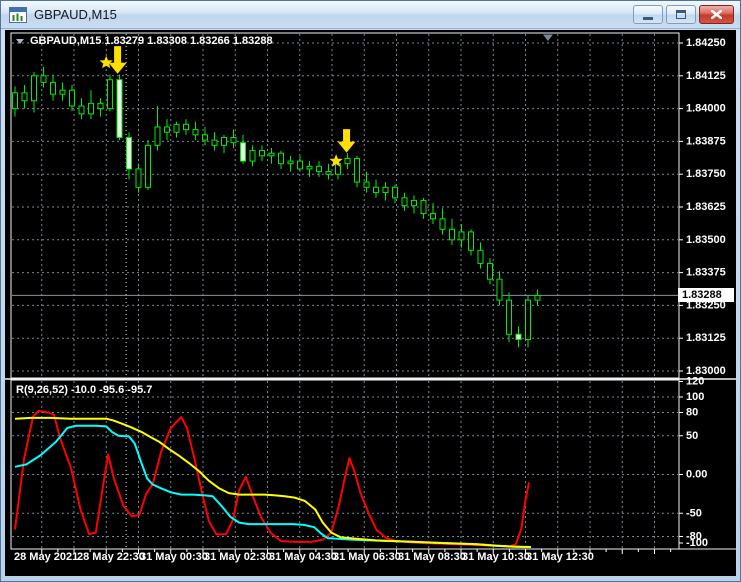 This screenshot has height=582, width=741. I want to click on time-axis-label: 31 May 04:30, so click(303, 557).